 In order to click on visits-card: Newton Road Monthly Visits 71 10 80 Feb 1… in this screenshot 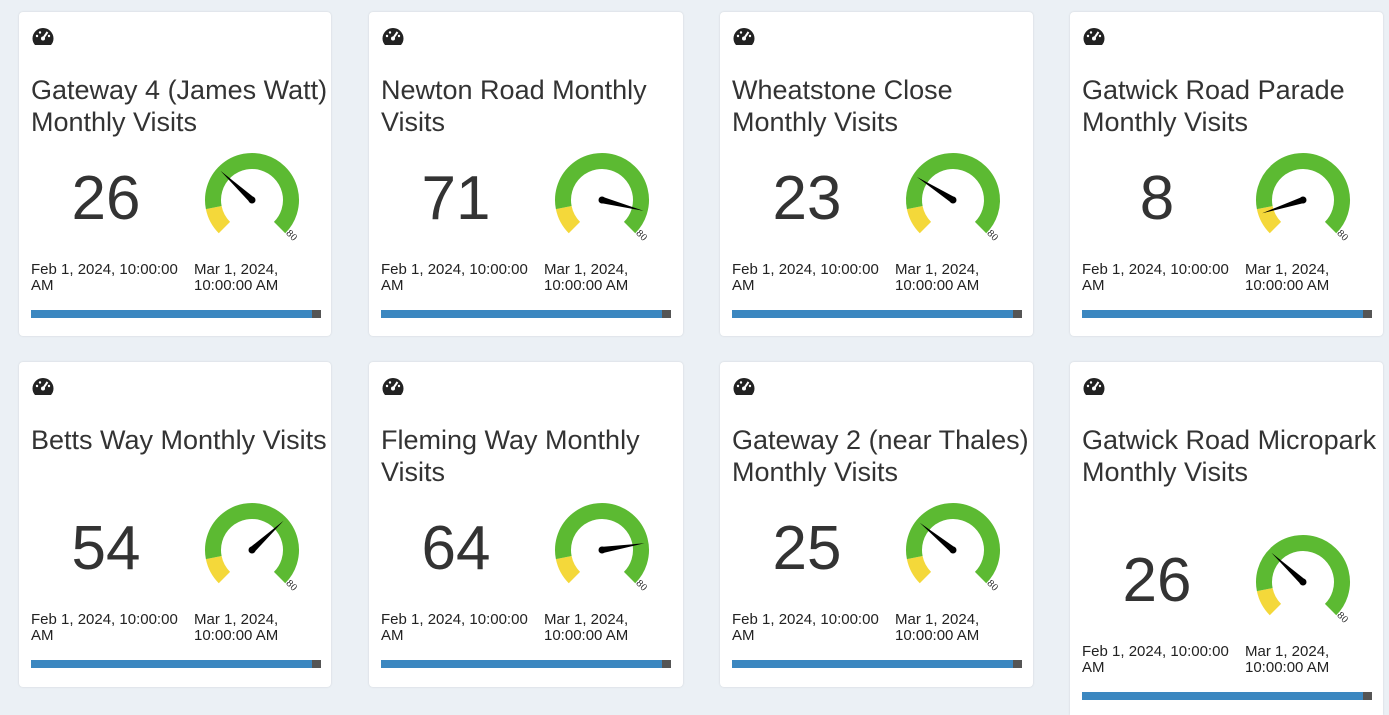, I will do `click(526, 174)`.